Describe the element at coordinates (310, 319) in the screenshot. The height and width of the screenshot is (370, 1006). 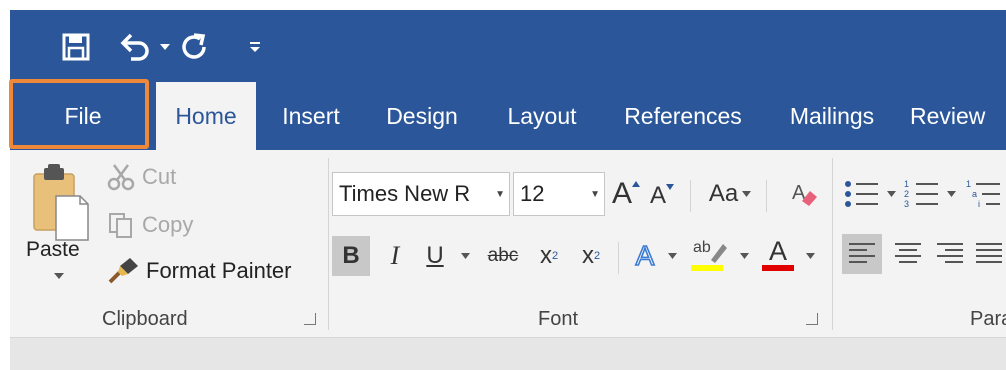
I see `clipboard-dialog-launcher` at that location.